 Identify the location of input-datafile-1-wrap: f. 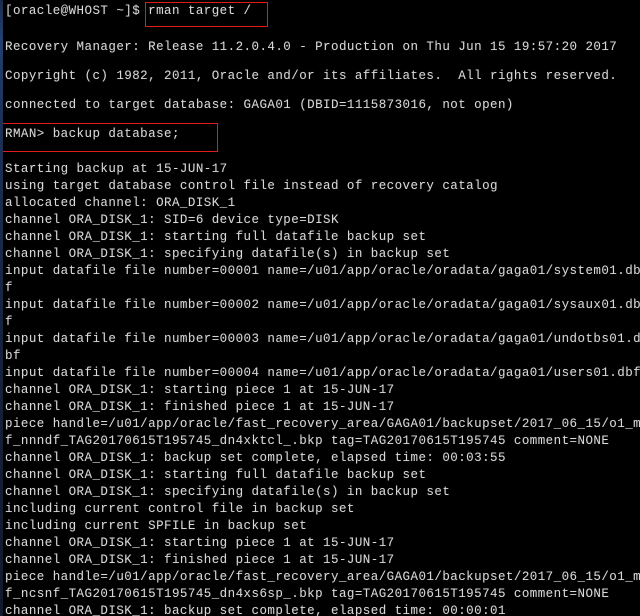
(9, 288).